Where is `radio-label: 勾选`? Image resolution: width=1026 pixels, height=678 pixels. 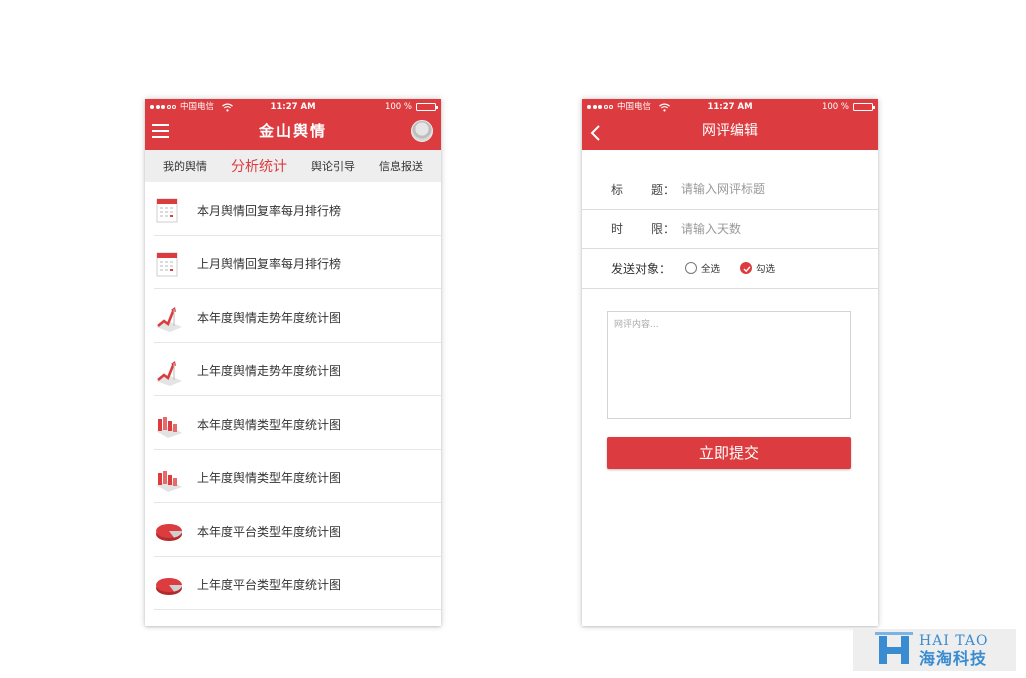 radio-label: 勾选 is located at coordinates (766, 270).